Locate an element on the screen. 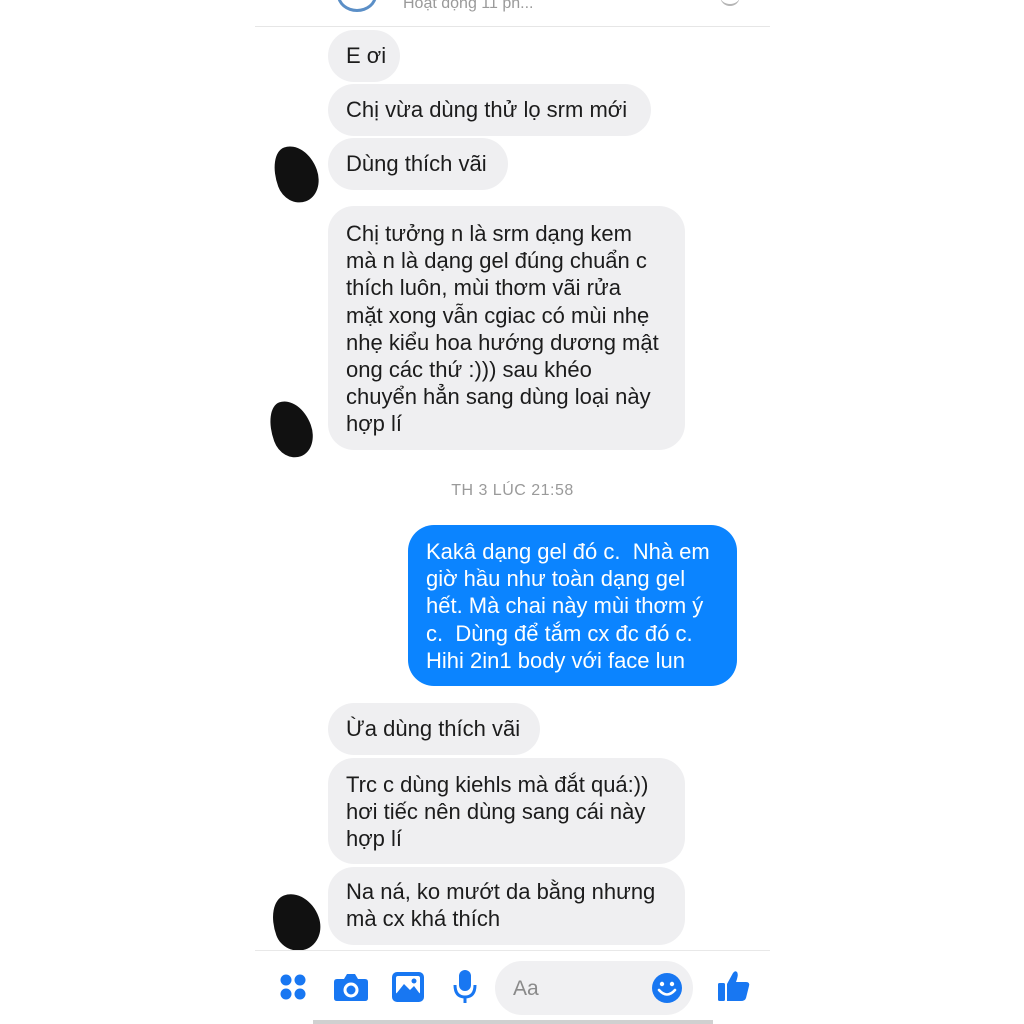 This screenshot has width=1024, height=1024. message-input-placeholder: Aa is located at coordinates (526, 988).